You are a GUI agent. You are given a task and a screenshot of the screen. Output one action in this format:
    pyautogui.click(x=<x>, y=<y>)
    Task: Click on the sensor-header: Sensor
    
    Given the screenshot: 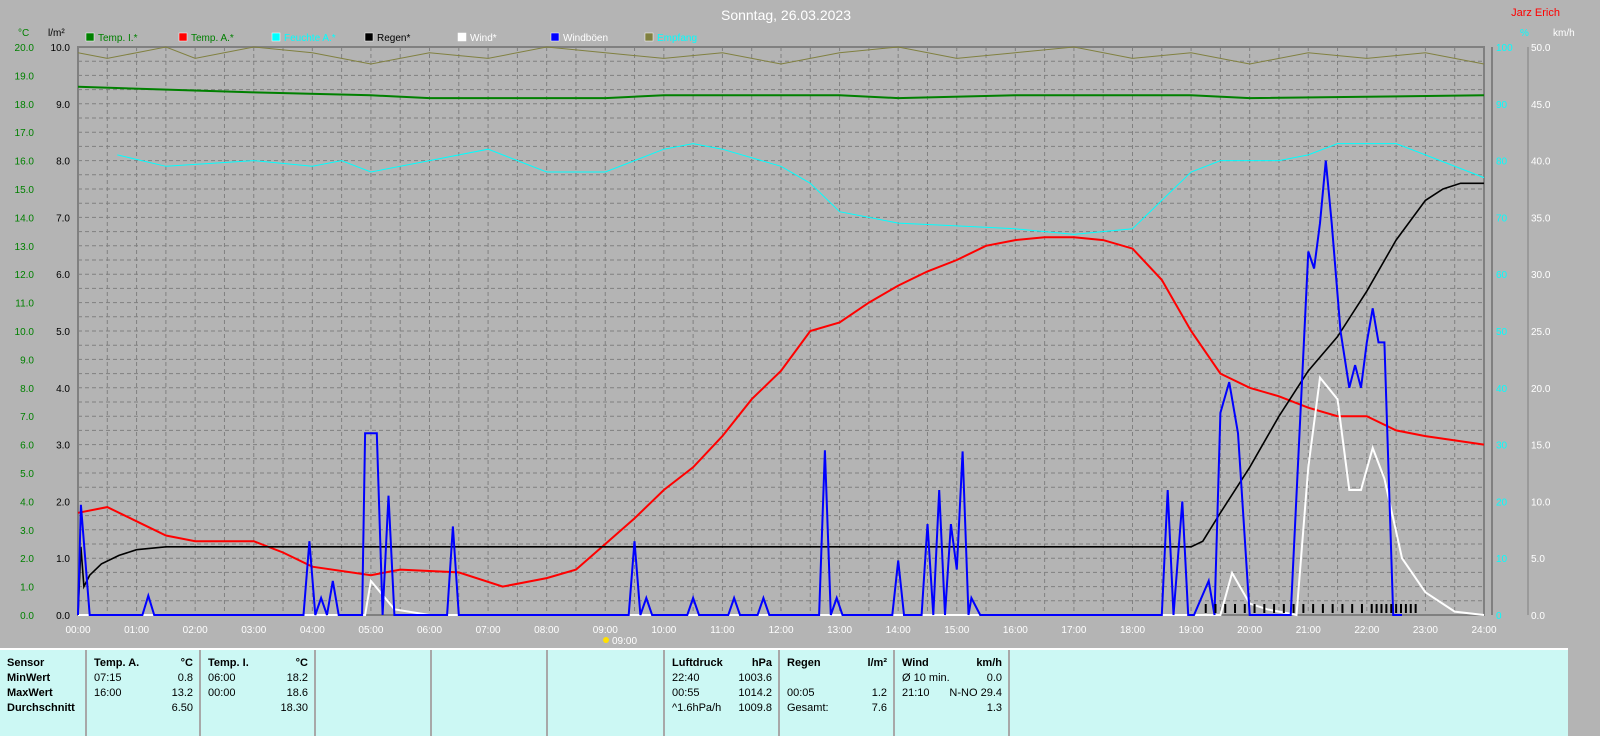 What is the action you would take?
    pyautogui.click(x=26, y=663)
    